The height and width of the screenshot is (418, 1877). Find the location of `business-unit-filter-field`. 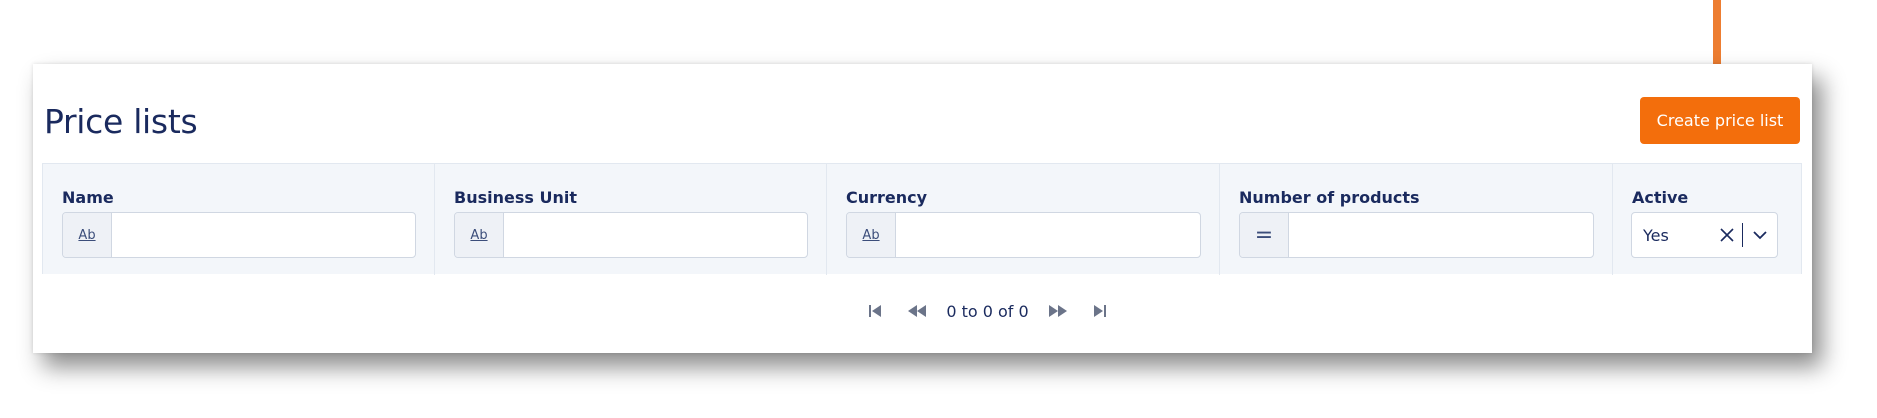

business-unit-filter-field is located at coordinates (655, 235).